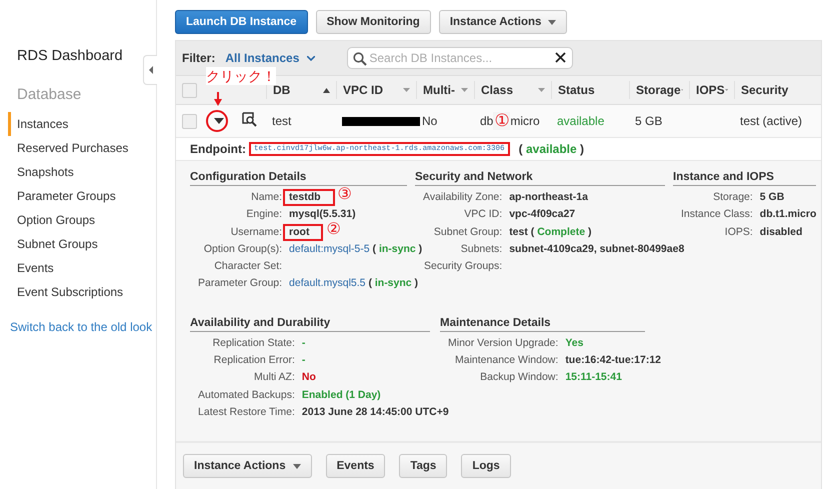 Image resolution: width=831 pixels, height=489 pixels. What do you see at coordinates (512, 90) in the screenshot?
I see `column-header: Class` at bounding box center [512, 90].